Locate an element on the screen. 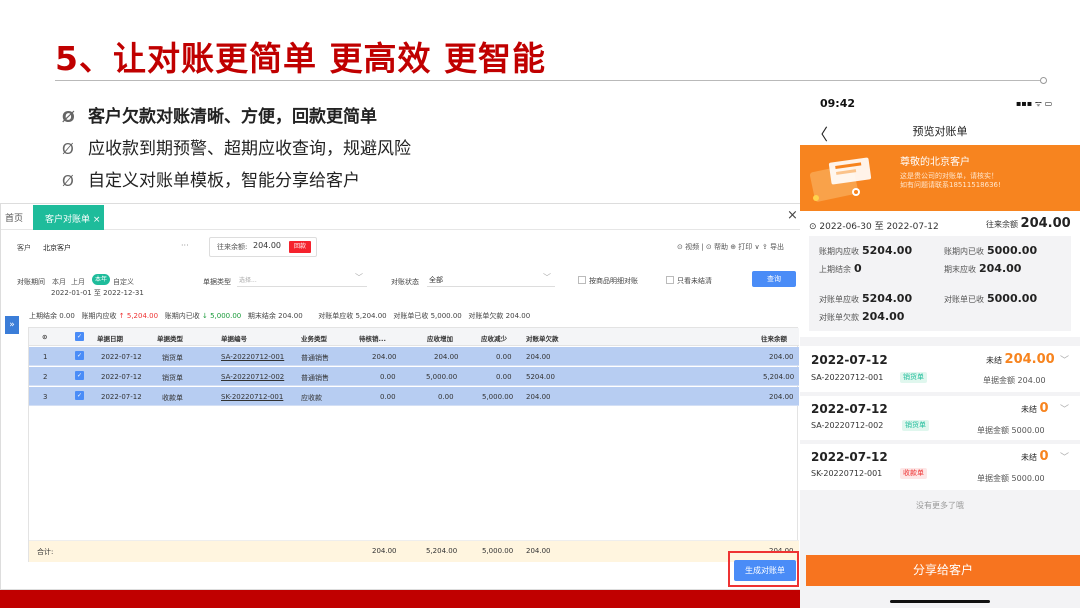 The height and width of the screenshot is (608, 1080). home-indicator is located at coordinates (940, 601).